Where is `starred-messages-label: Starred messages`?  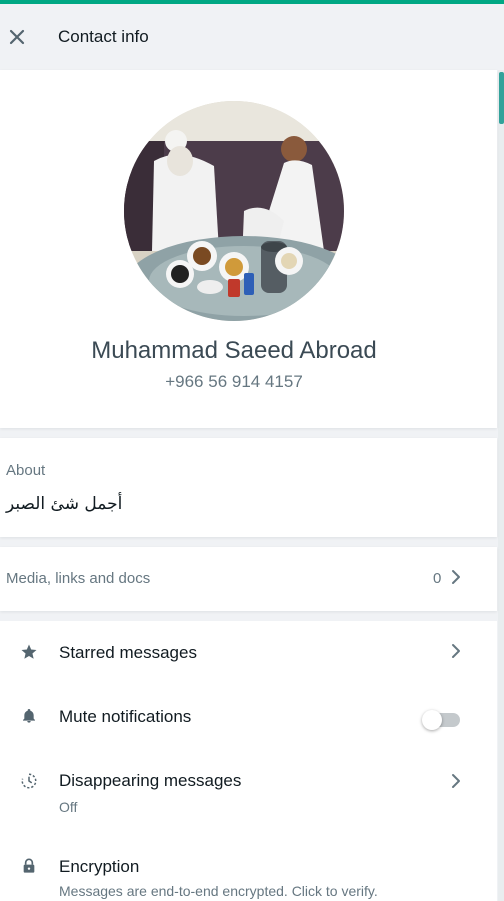
starred-messages-label: Starred messages is located at coordinates (128, 652).